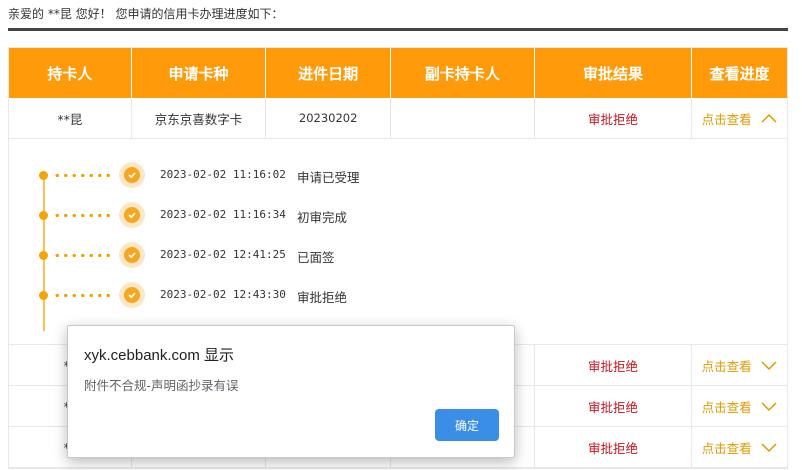 The width and height of the screenshot is (802, 470). What do you see at coordinates (223, 174) in the screenshot?
I see `step-time: 2023-02-02 11:16:02` at bounding box center [223, 174].